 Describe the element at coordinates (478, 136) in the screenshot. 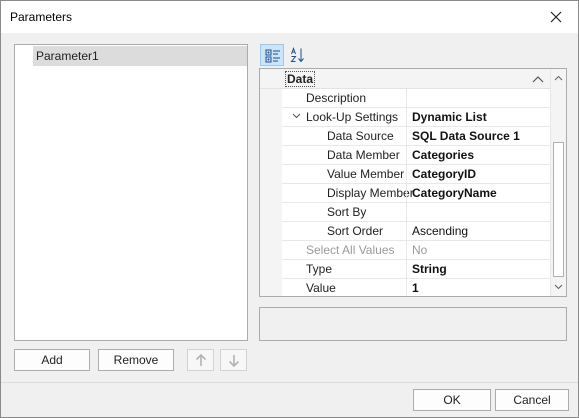

I see `property-value: SQL Data Source 1` at that location.